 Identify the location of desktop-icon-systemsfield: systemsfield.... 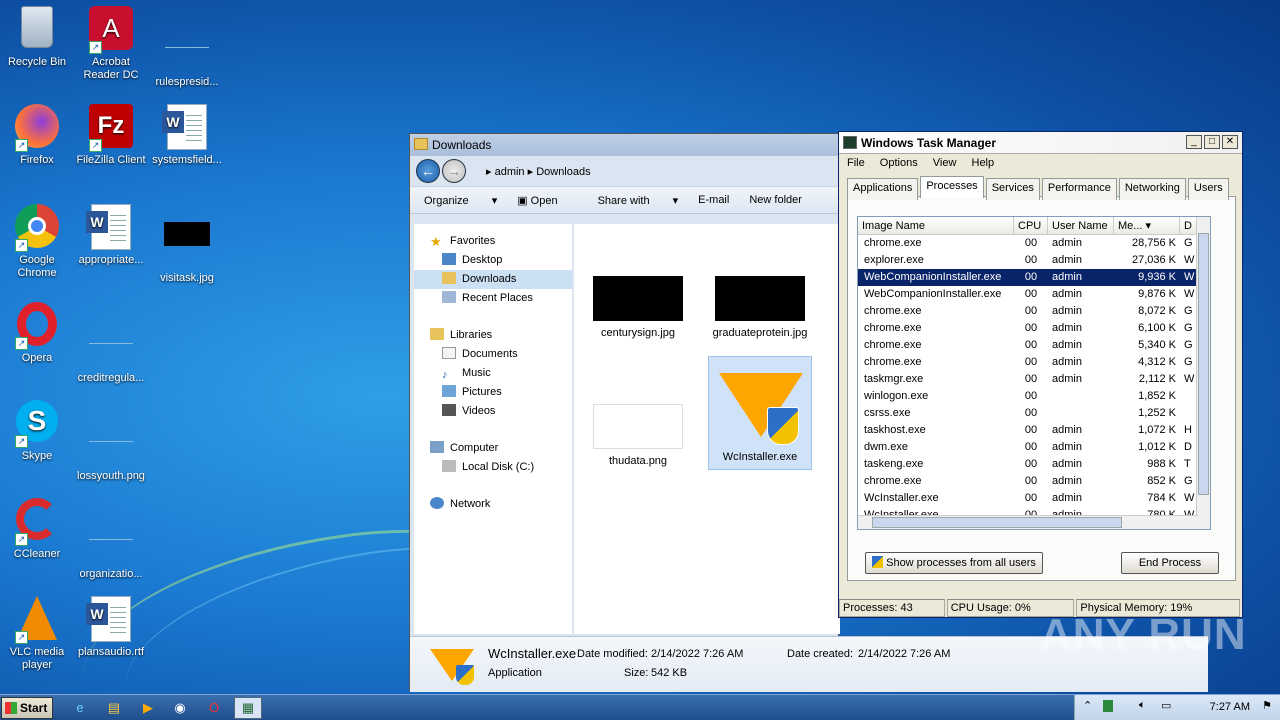
(187, 135).